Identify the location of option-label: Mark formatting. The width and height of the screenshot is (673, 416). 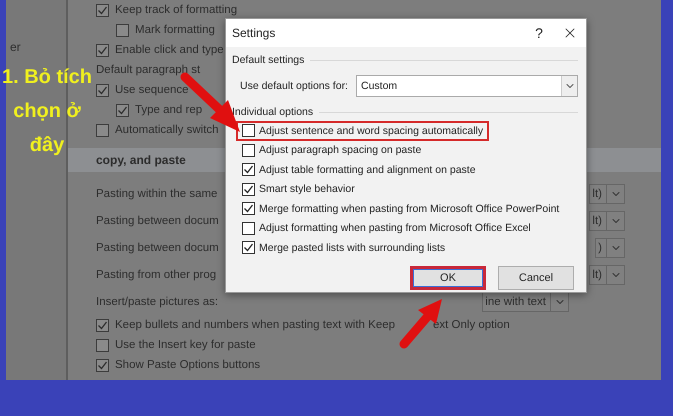
(175, 30).